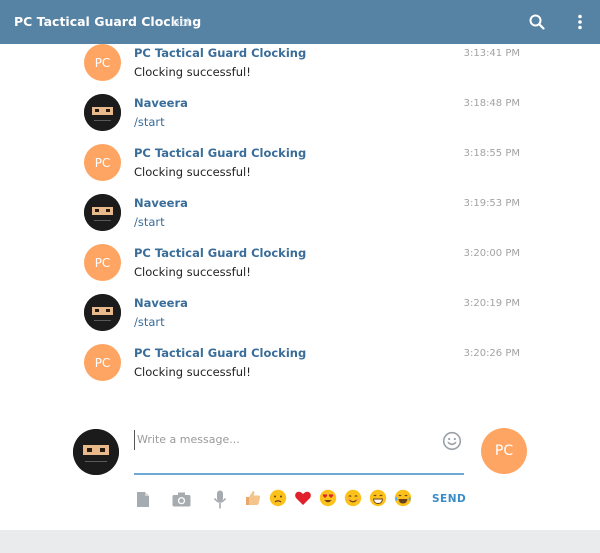 This screenshot has width=600, height=553. Describe the element at coordinates (449, 499) in the screenshot. I see `send-button: SEND` at that location.